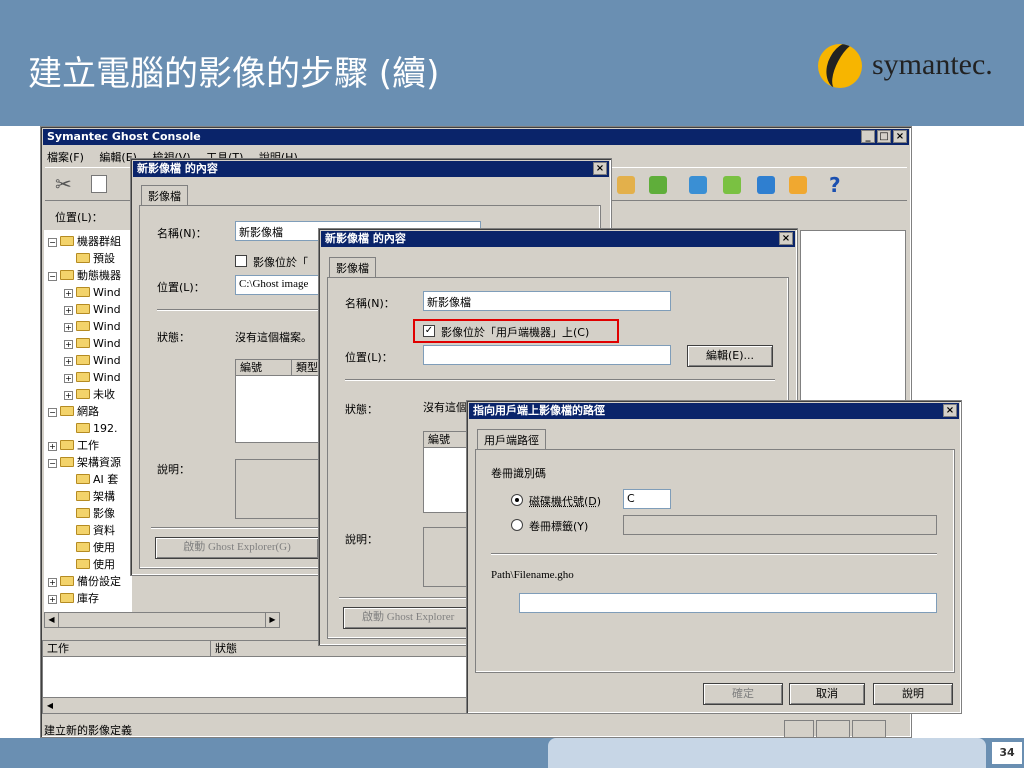 This screenshot has height=768, width=1024. Describe the element at coordinates (840, 66) in the screenshot. I see `symantec-logo-icon` at that location.